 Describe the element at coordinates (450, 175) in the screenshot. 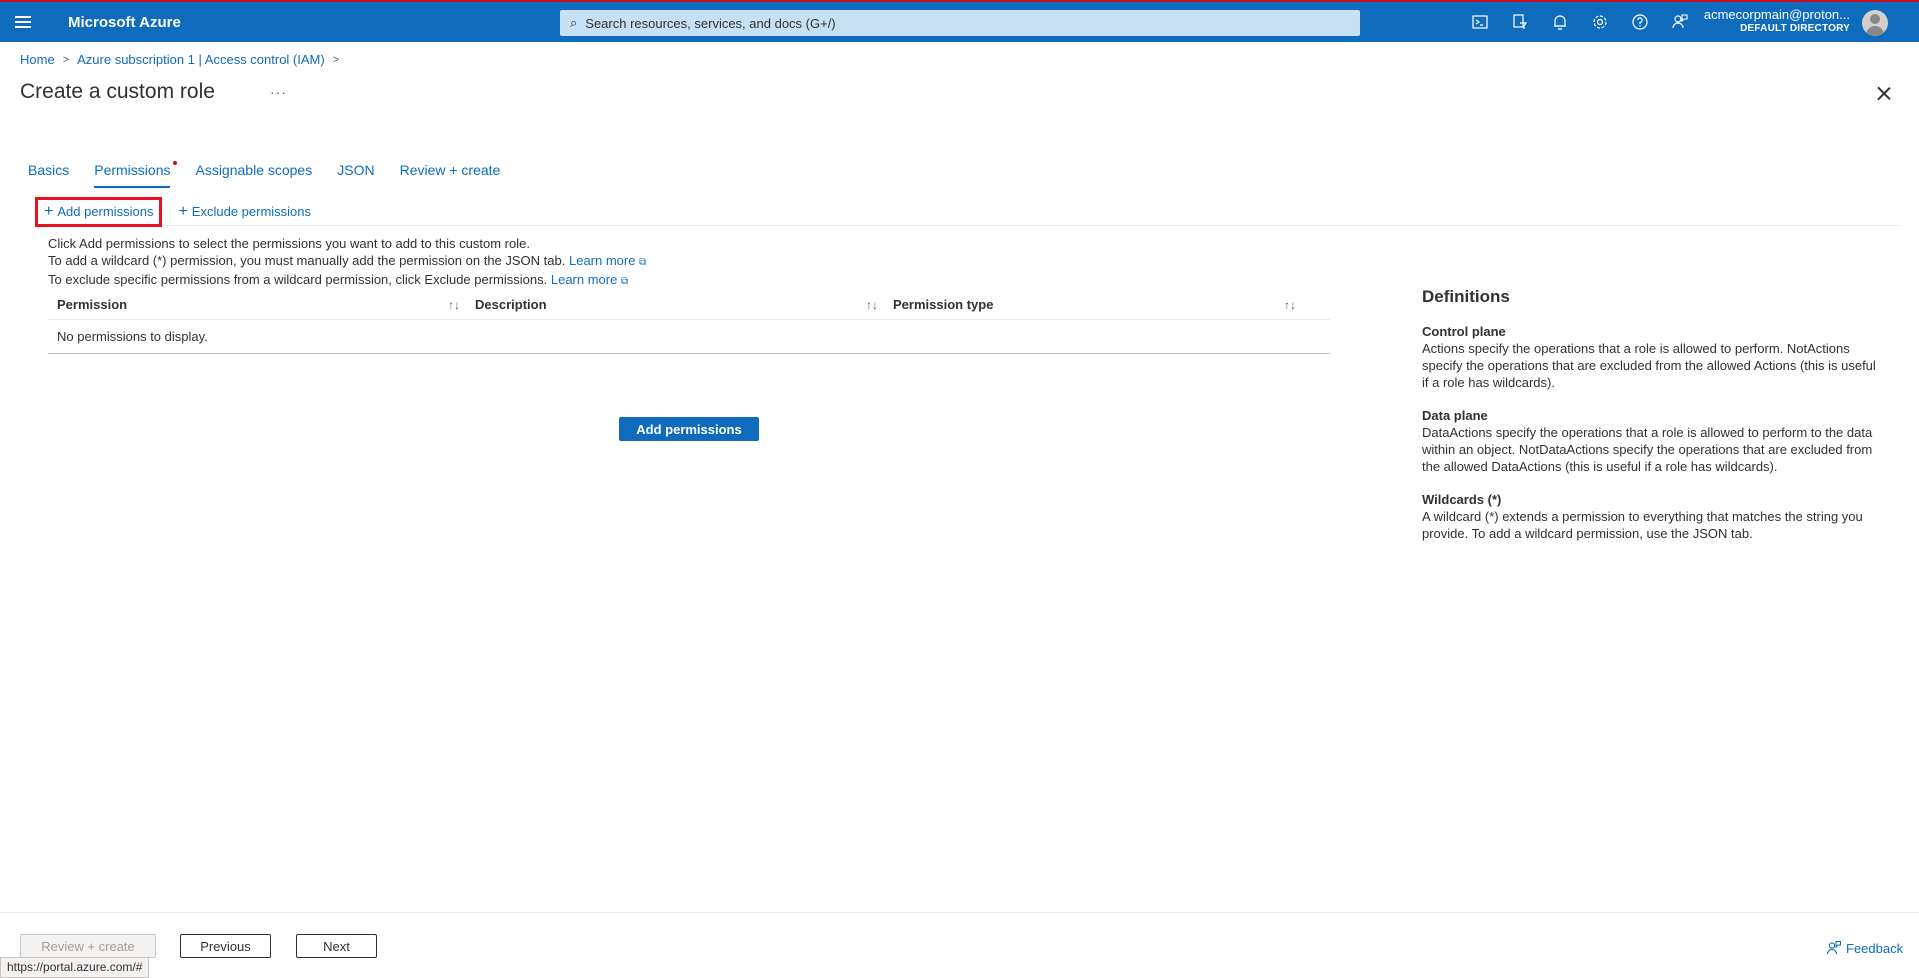

I see `tab-review-create: Review + create` at that location.